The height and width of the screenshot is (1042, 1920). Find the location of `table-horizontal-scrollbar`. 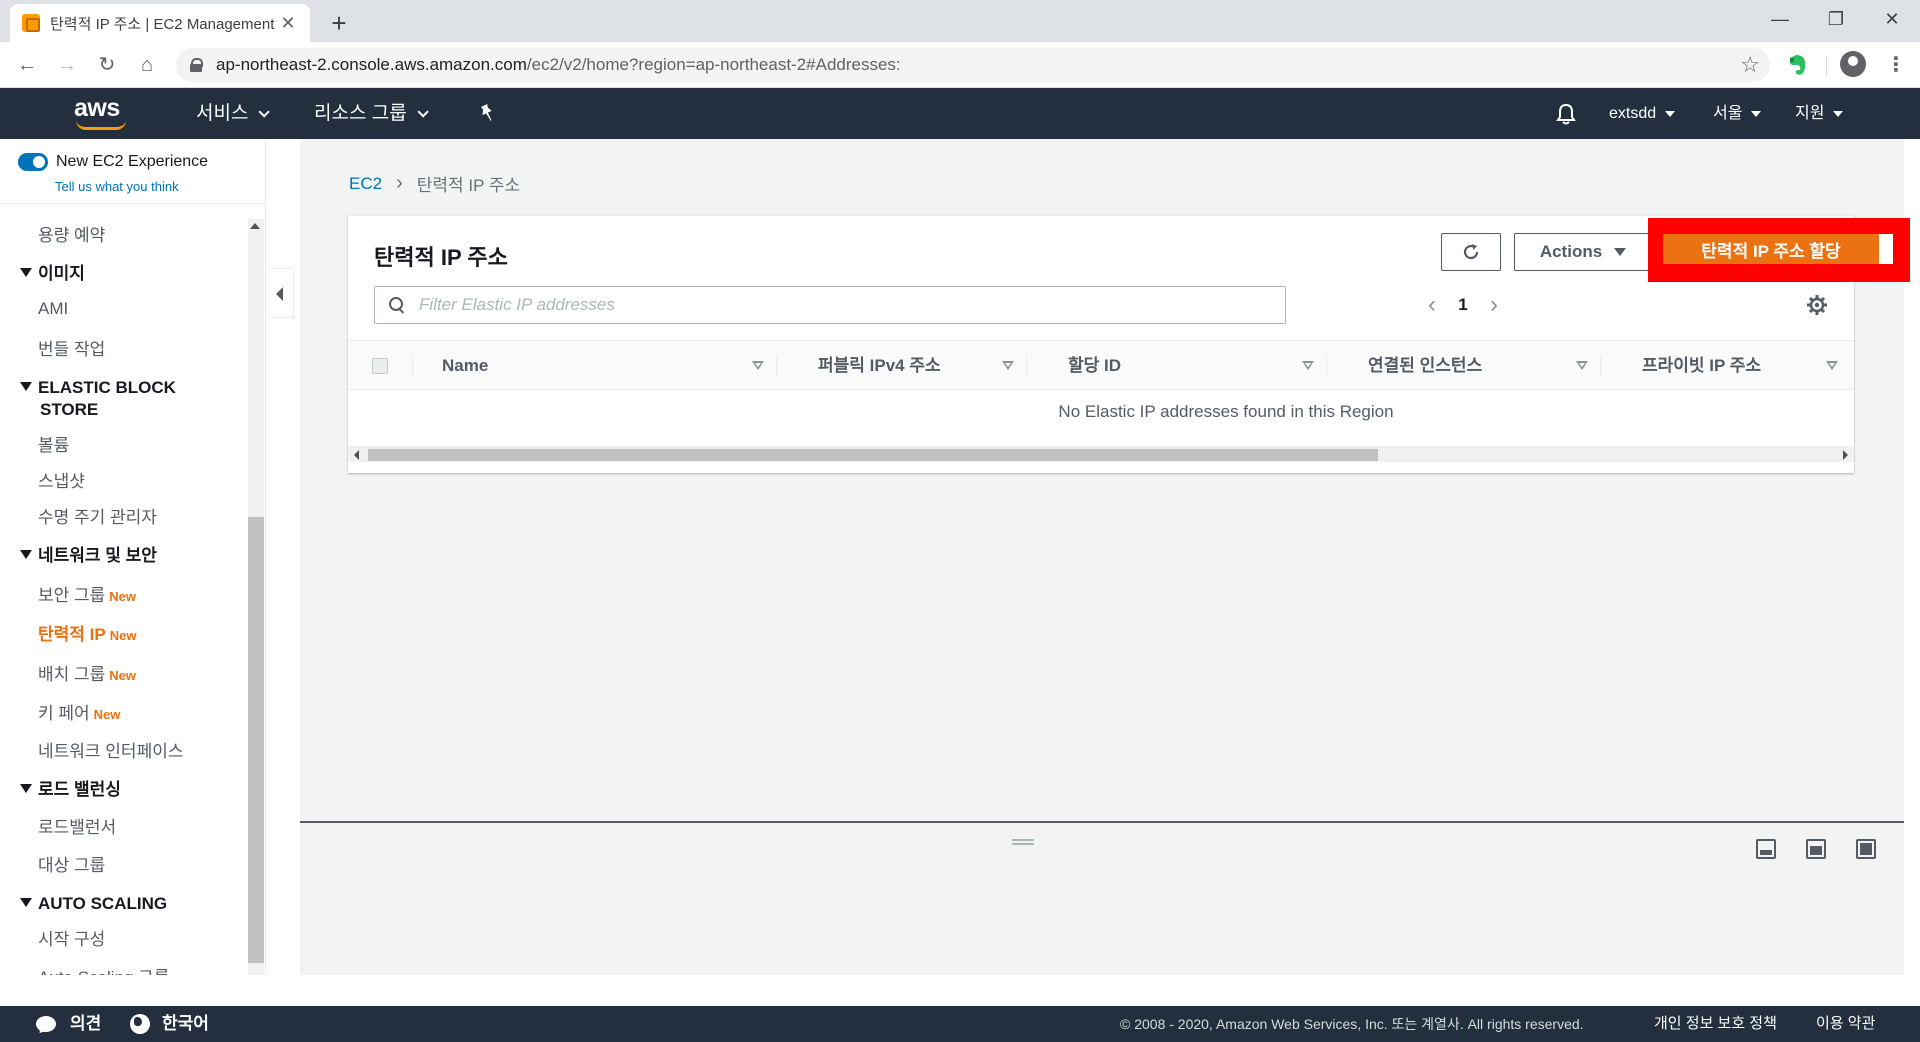

table-horizontal-scrollbar is located at coordinates (1101, 454).